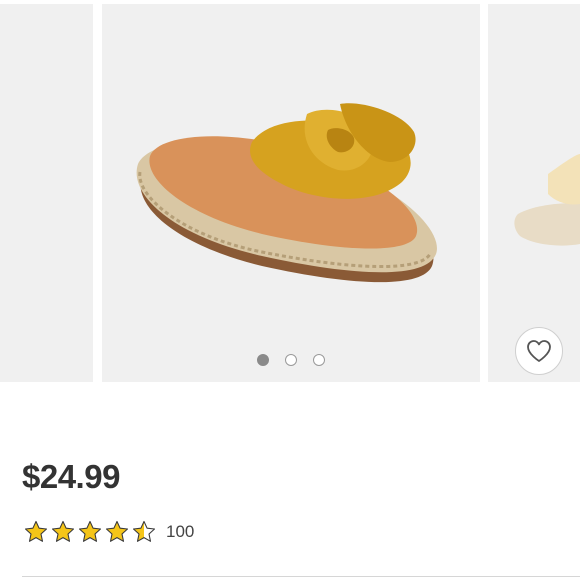  I want to click on next-product-image, so click(534, 193).